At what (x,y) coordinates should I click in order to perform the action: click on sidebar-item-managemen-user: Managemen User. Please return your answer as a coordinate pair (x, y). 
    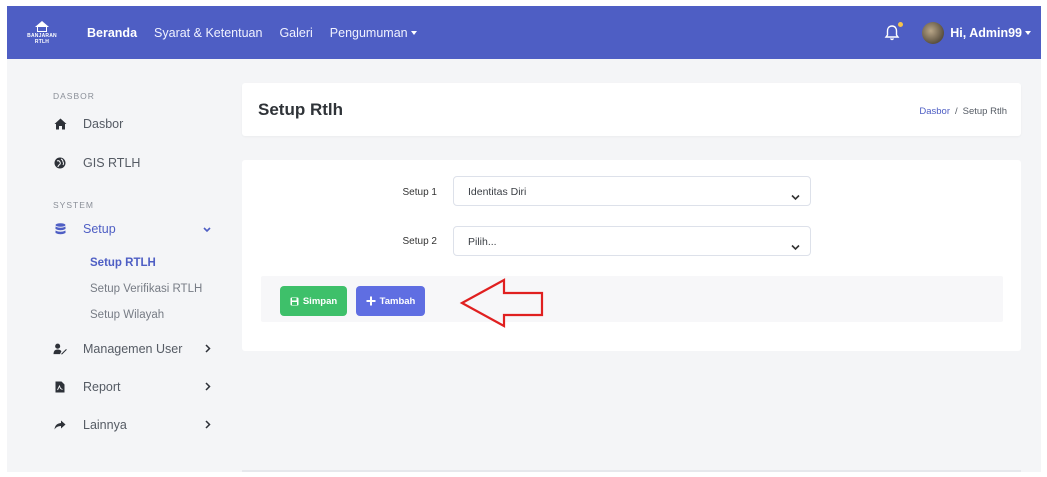
    Looking at the image, I should click on (136, 349).